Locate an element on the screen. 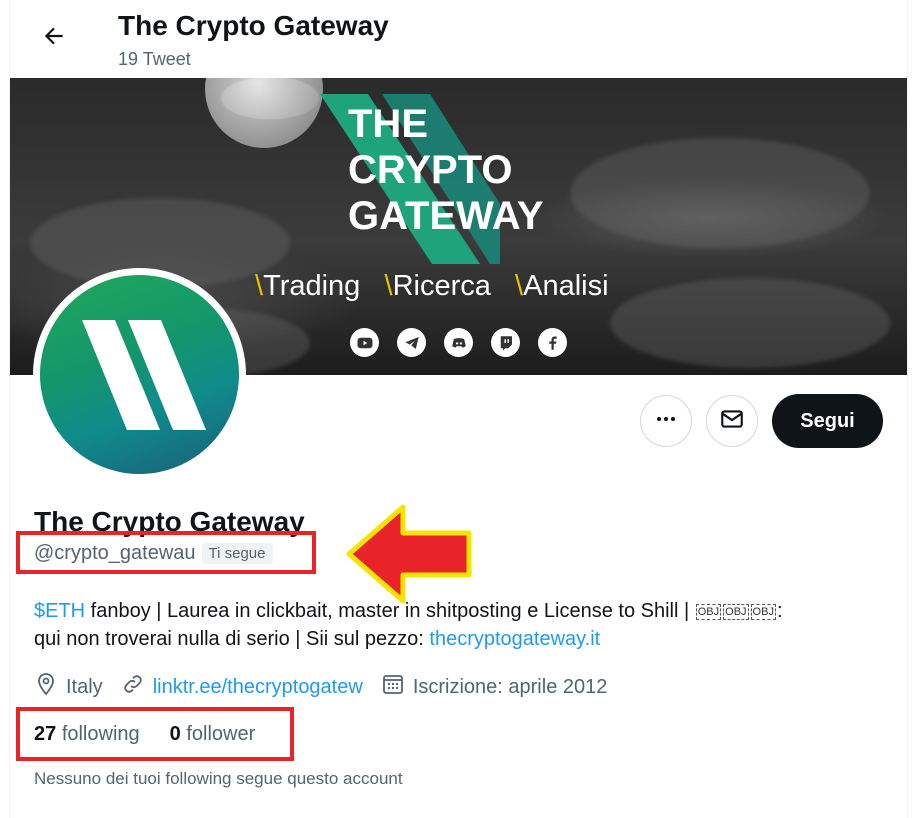 The width and height of the screenshot is (919, 818). highlight-box-handle is located at coordinates (166, 552).